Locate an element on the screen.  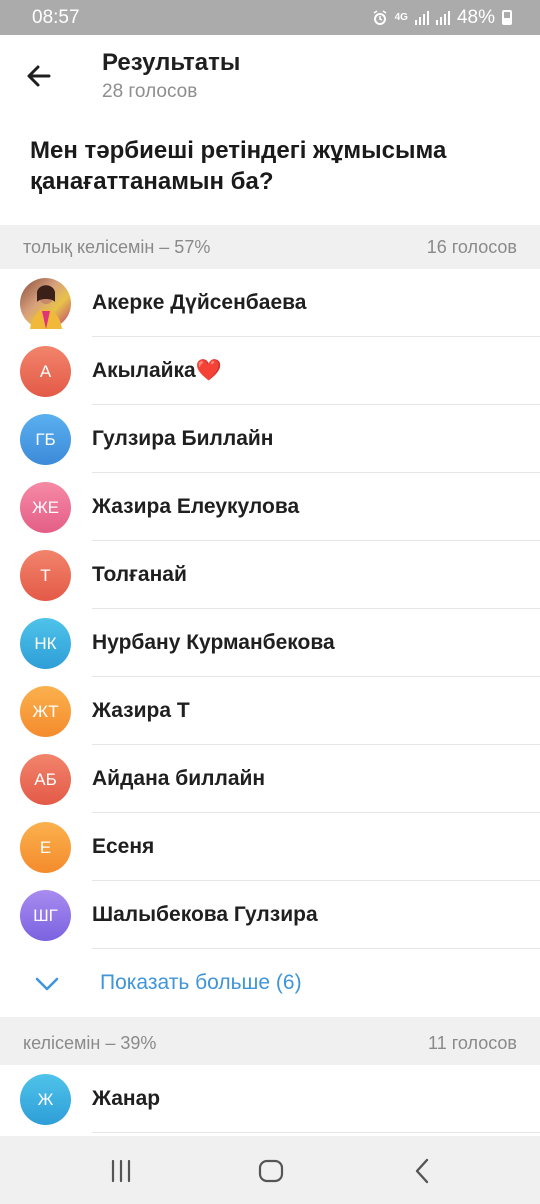
voter-name: Жазира Елеукулова is located at coordinates (196, 506).